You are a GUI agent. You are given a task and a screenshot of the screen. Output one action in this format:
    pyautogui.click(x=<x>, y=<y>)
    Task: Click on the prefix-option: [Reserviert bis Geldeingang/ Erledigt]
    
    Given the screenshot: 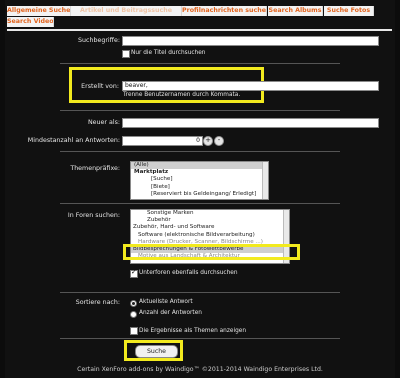 What is the action you would take?
    pyautogui.click(x=199, y=194)
    